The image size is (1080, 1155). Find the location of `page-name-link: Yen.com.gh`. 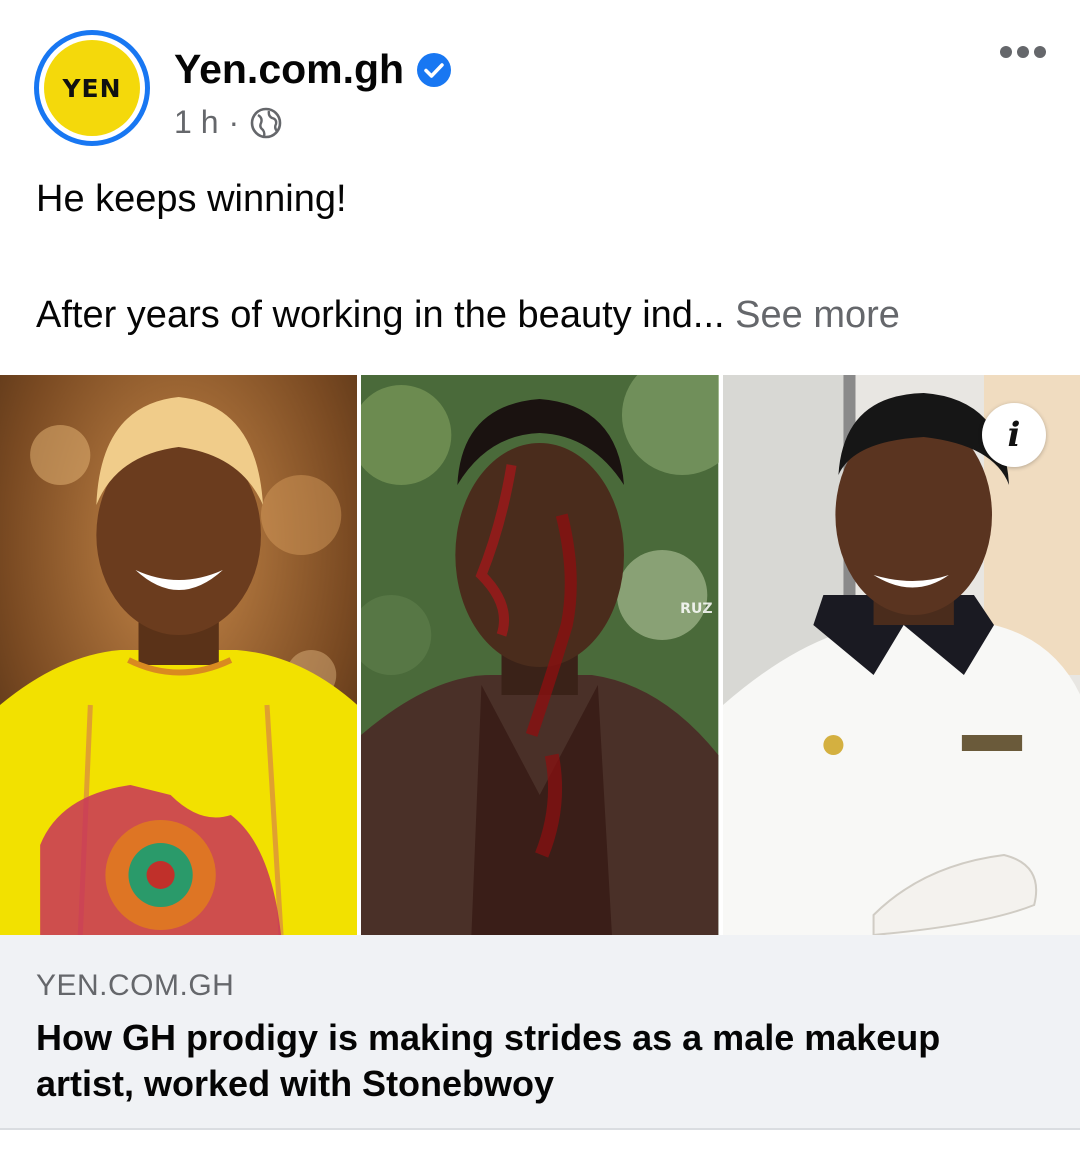

page-name-link: Yen.com.gh is located at coordinates (289, 69).